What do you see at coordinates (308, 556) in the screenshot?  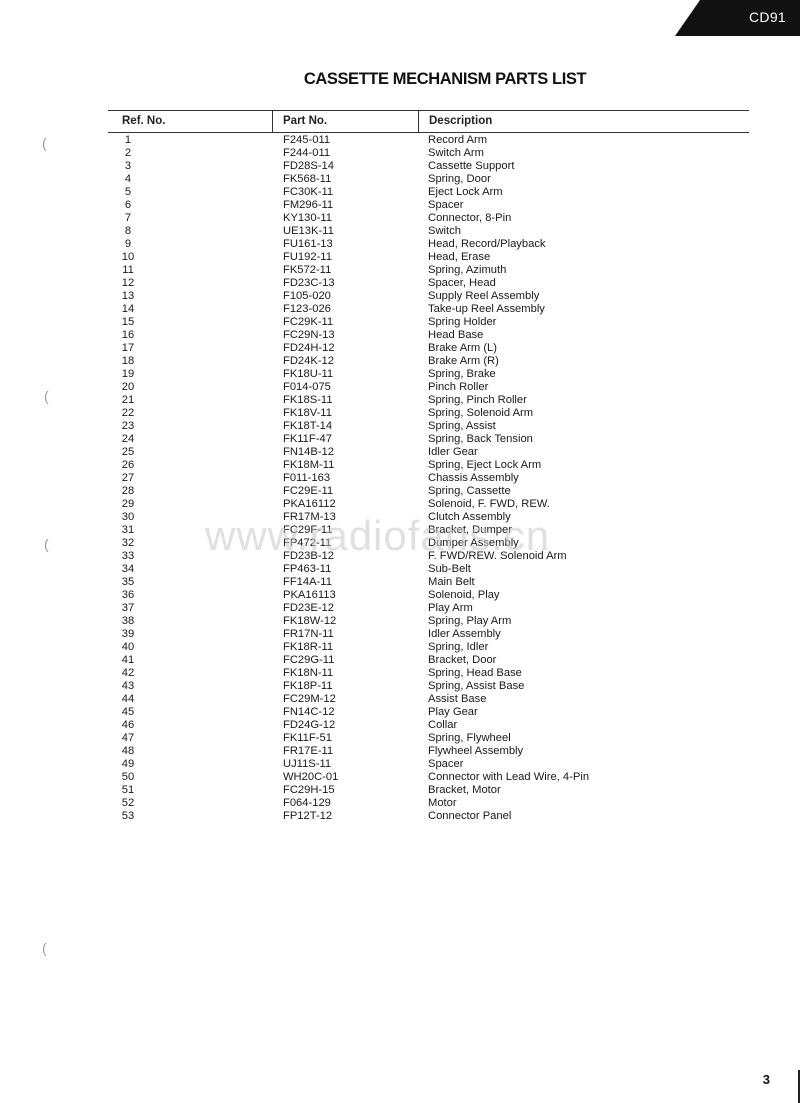 I see `part-number-cell: FD23B-12` at bounding box center [308, 556].